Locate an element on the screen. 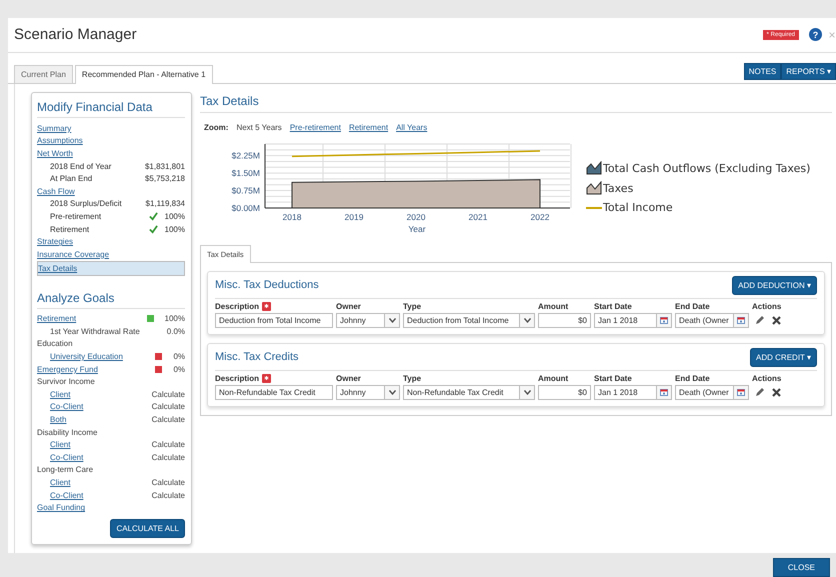 The height and width of the screenshot is (577, 836). add-button: ADD CREDIT ▾ is located at coordinates (783, 357).